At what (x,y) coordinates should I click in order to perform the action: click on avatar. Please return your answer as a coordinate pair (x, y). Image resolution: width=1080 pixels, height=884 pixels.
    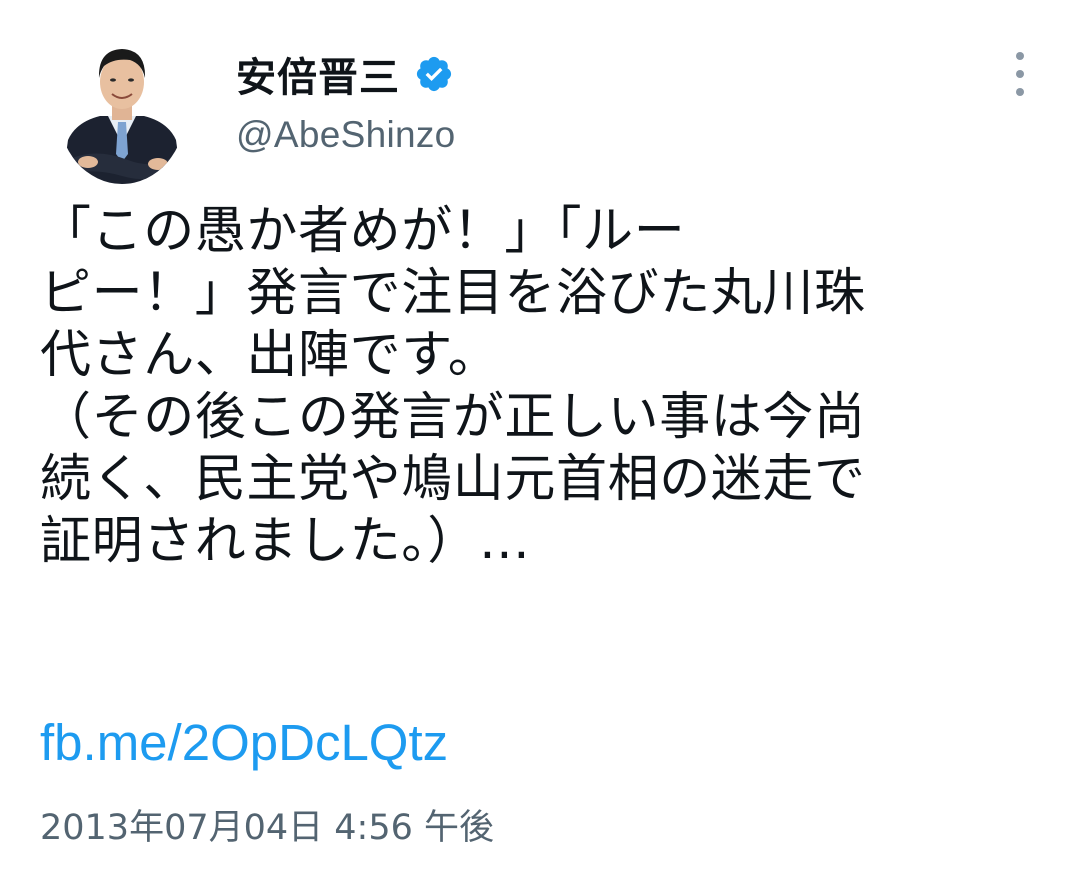
    Looking at the image, I should click on (122, 110).